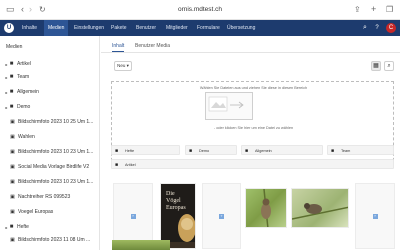 This screenshot has width=400, height=250. I want to click on book-cover-title: Die Vögel Europas, so click(176, 201).